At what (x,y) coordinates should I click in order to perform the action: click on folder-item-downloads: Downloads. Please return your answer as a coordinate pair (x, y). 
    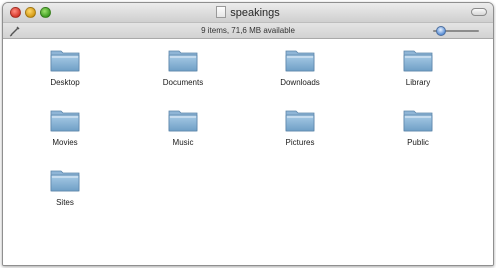
    Looking at the image, I should click on (300, 72).